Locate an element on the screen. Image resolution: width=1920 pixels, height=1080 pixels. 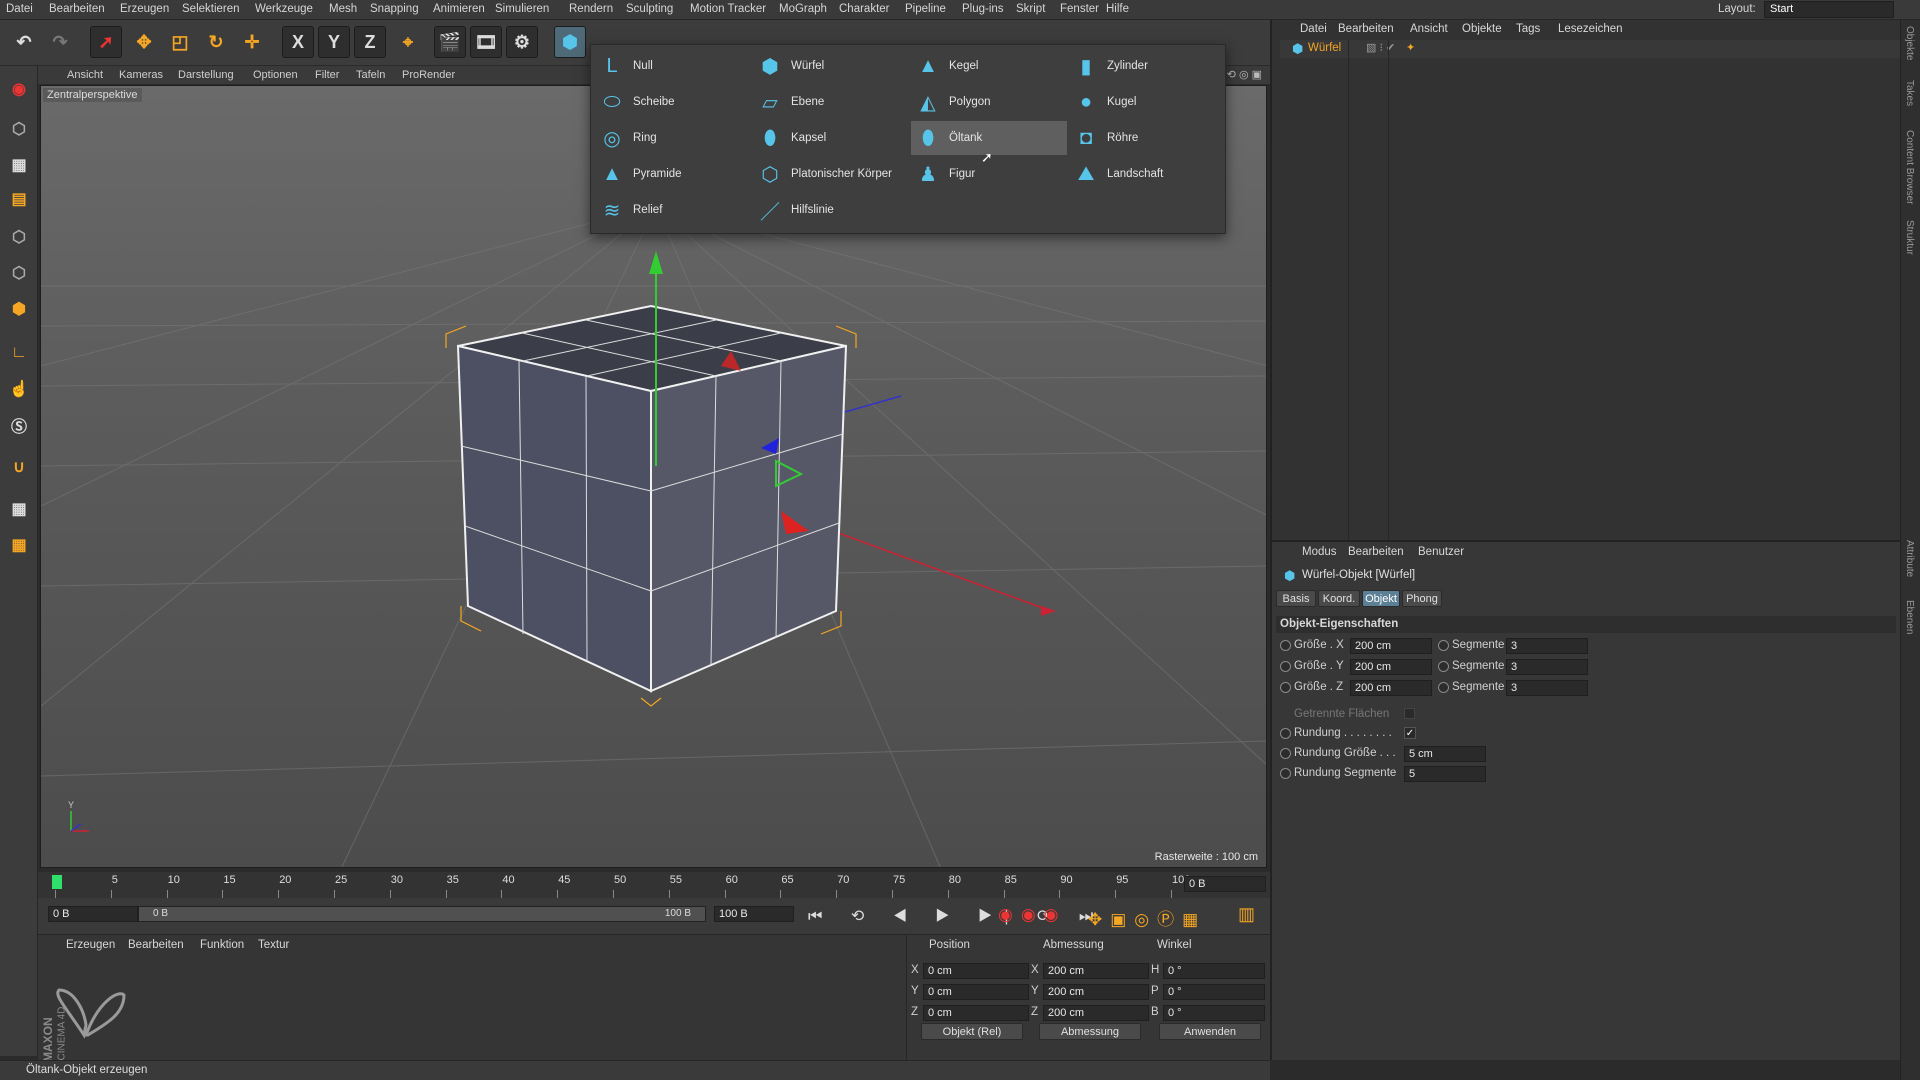
object-menu-3: Objekte is located at coordinates (1482, 29).